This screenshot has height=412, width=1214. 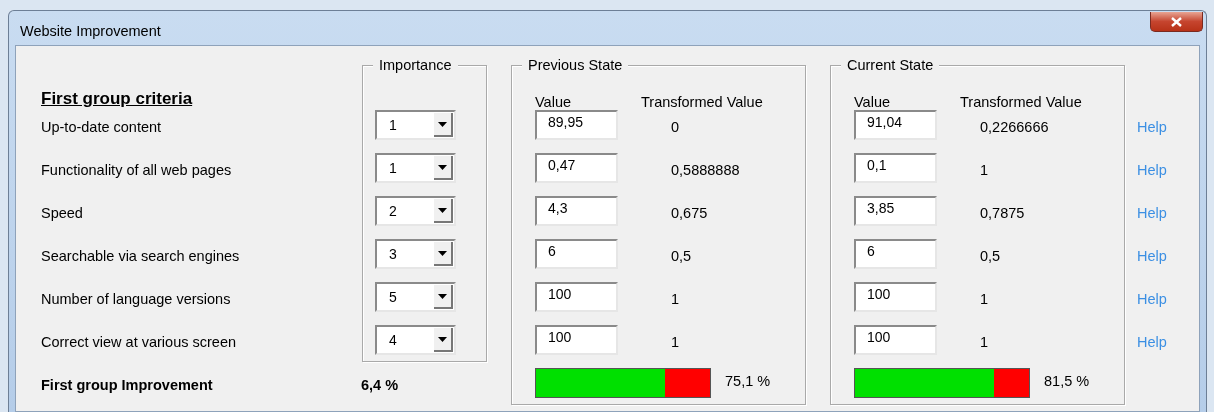 What do you see at coordinates (895, 211) in the screenshot?
I see `value-field: 3,85` at bounding box center [895, 211].